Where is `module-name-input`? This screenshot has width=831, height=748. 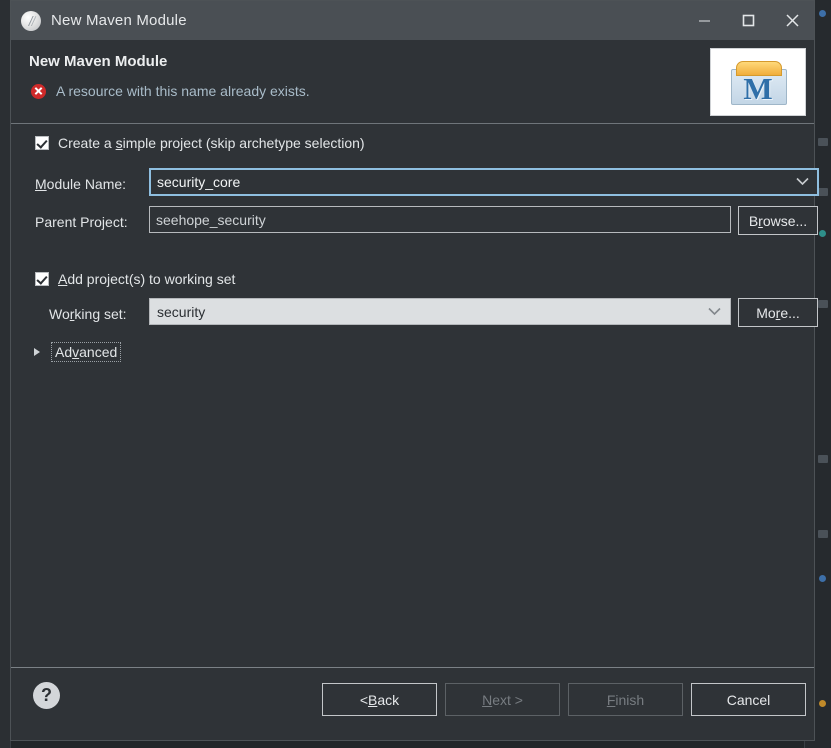
module-name-input is located at coordinates (484, 182).